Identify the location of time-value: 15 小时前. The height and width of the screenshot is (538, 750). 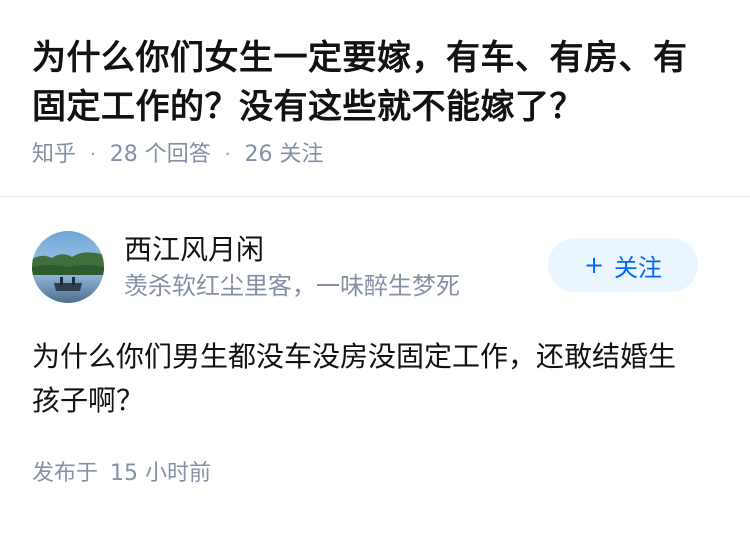
(161, 473).